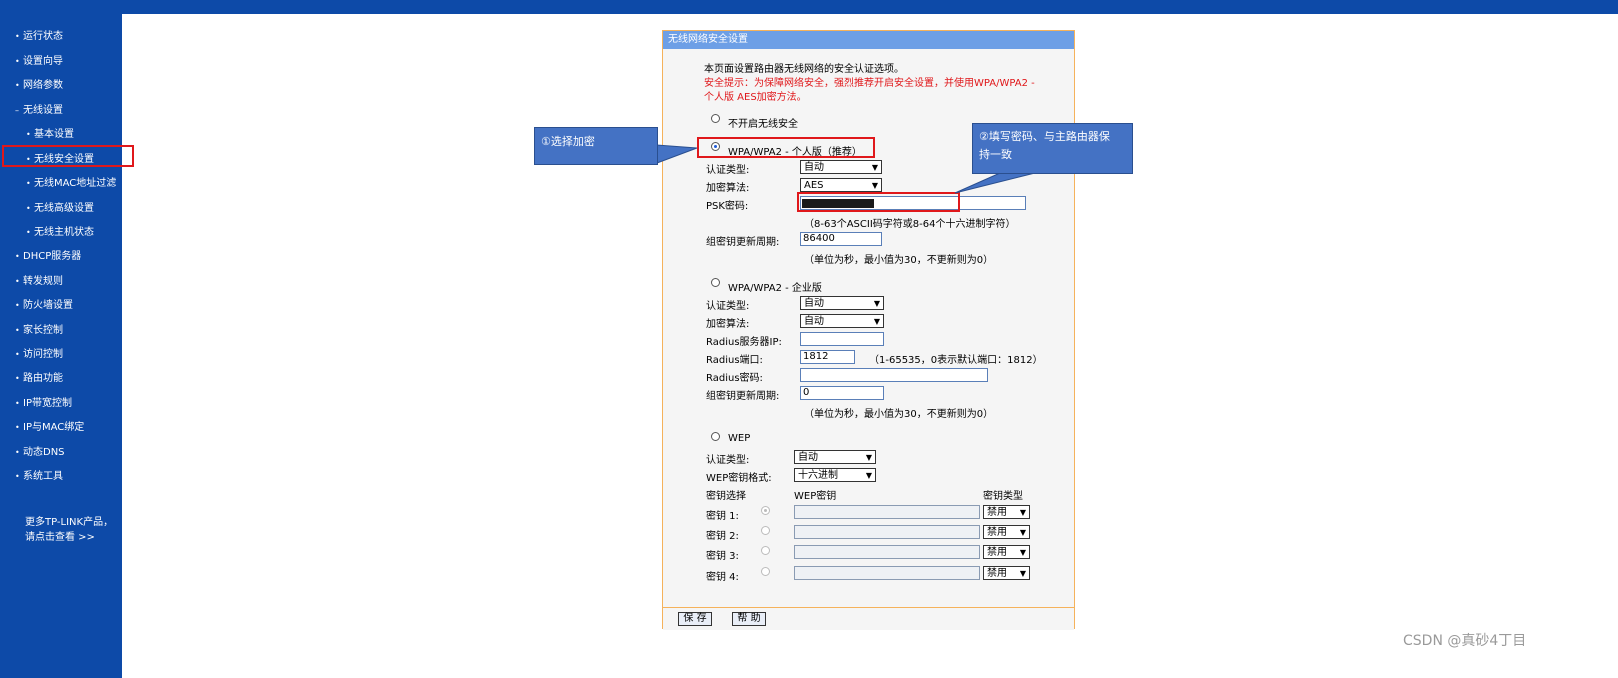  I want to click on wep-key2-type-select: 禁用 ▼, so click(1006, 532).